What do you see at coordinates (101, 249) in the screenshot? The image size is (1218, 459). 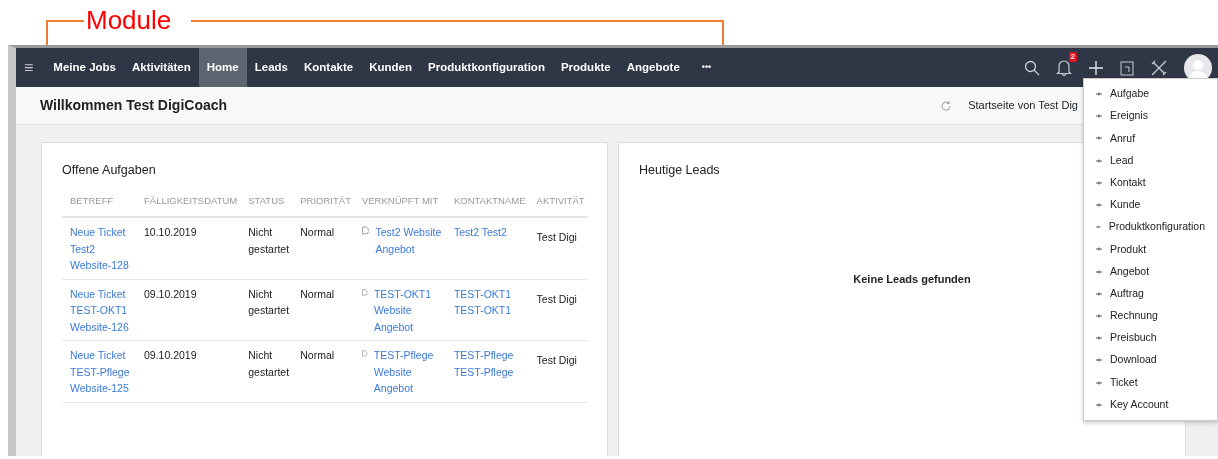 I see `task-link: Neue Ticket Test2 Website-128` at bounding box center [101, 249].